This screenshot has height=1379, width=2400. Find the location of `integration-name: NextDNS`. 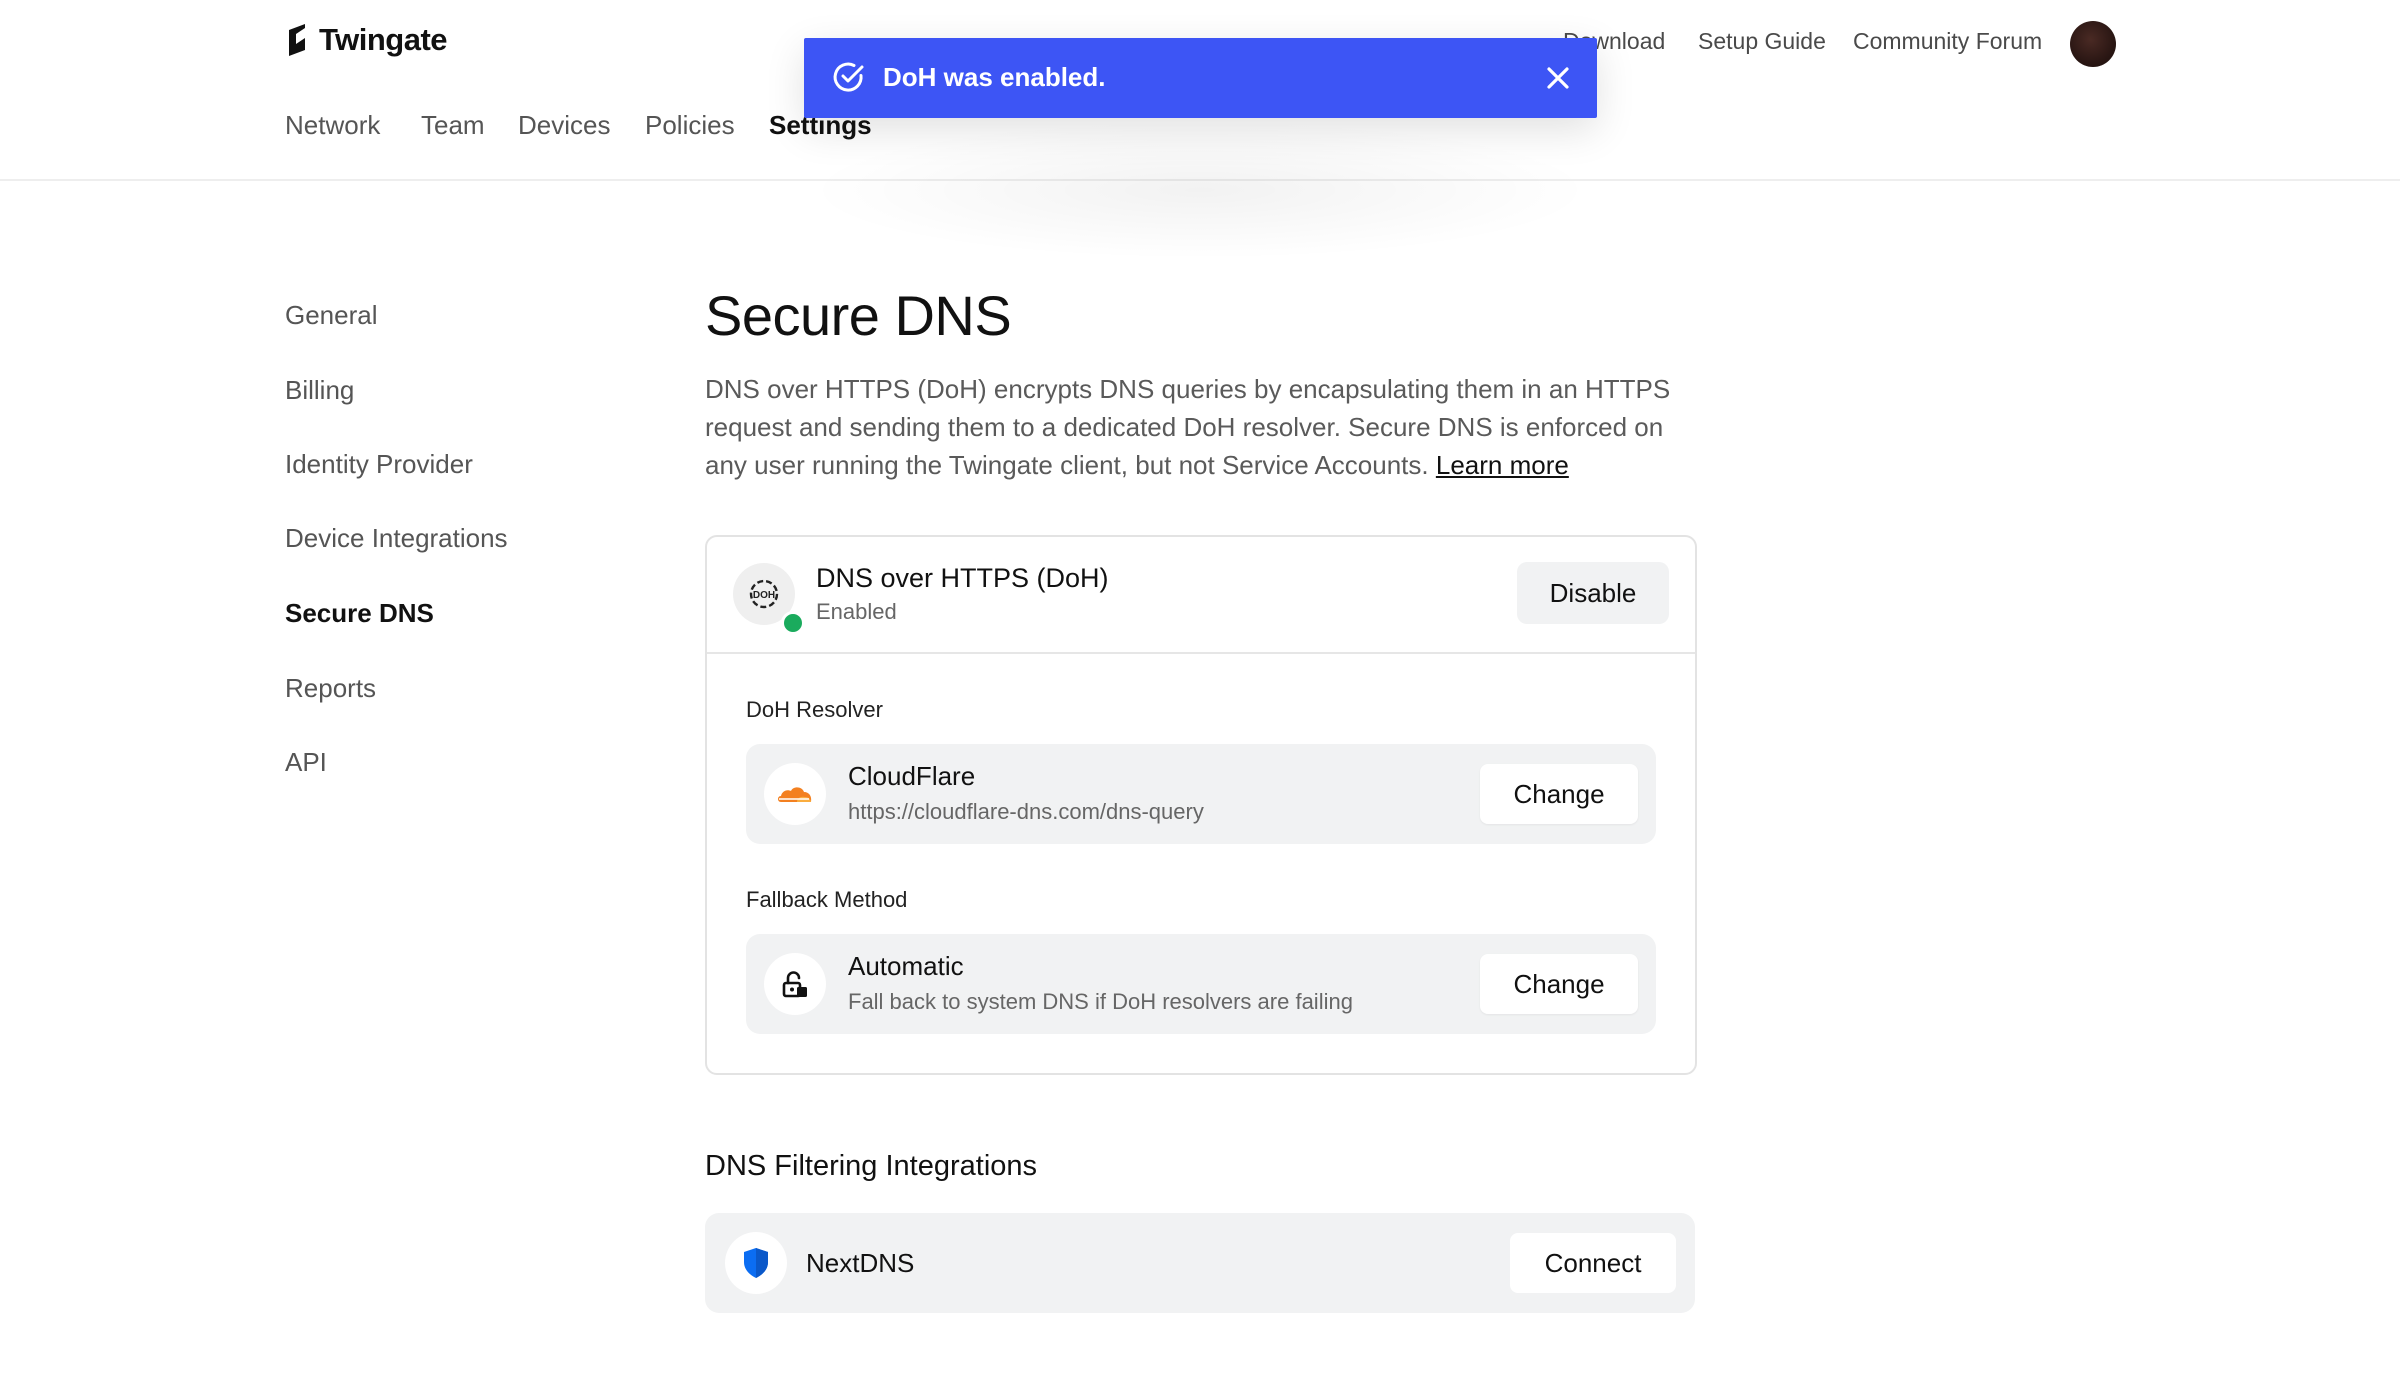

integration-name: NextDNS is located at coordinates (860, 1263).